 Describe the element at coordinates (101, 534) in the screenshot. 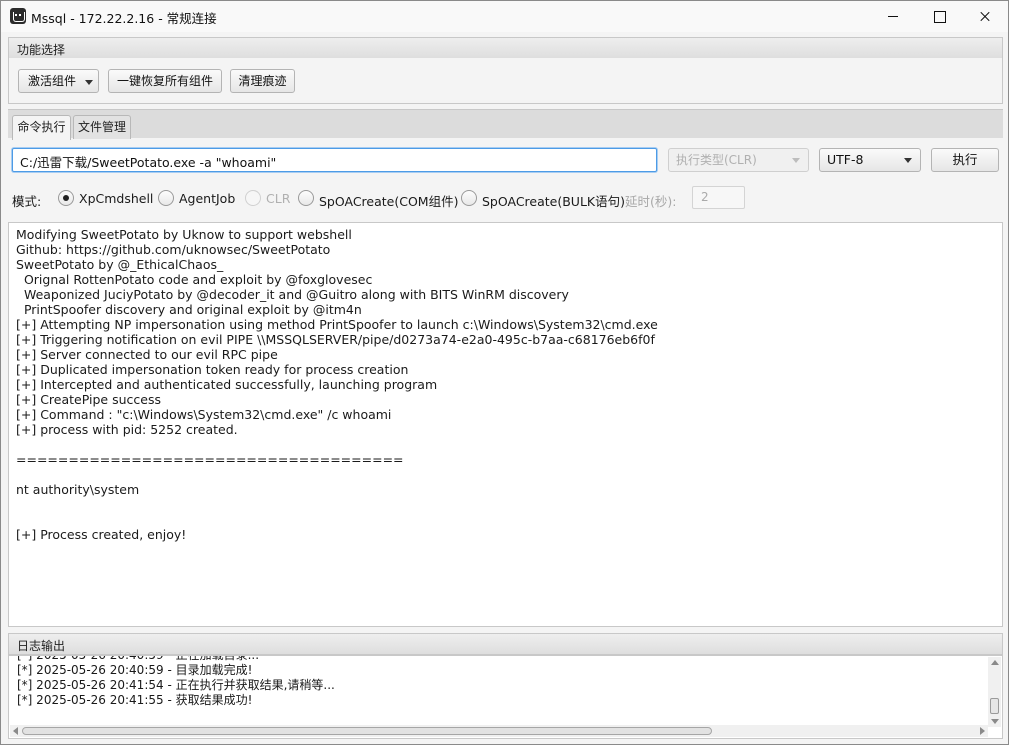

I see `output-line: [+] Process created, enjoy!` at that location.